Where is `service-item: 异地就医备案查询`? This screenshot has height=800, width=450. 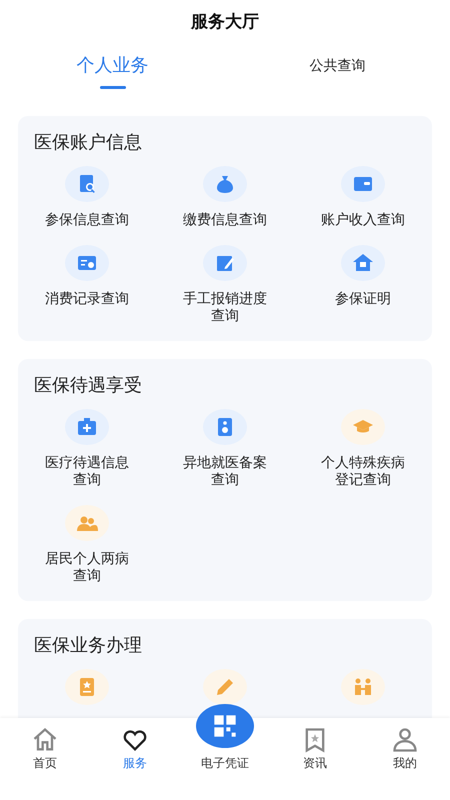
service-item: 异地就医备案查询 is located at coordinates (225, 449).